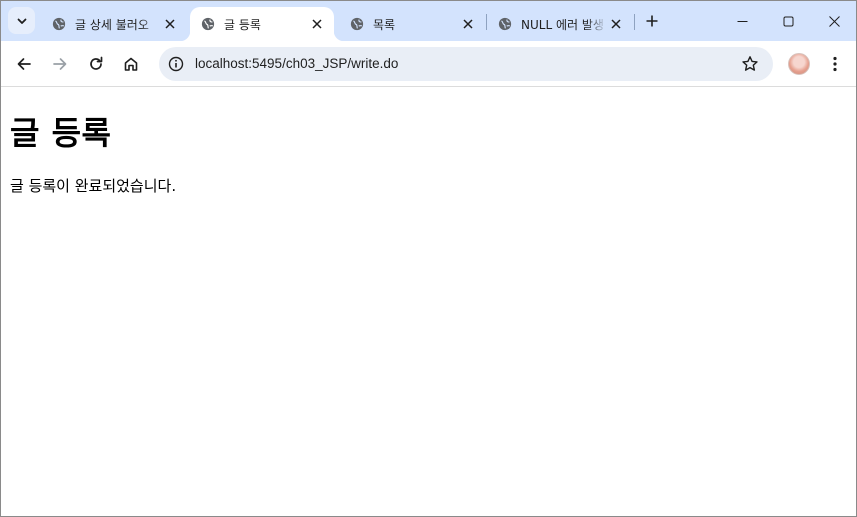 The image size is (857, 517). I want to click on tab-separator, so click(634, 22).